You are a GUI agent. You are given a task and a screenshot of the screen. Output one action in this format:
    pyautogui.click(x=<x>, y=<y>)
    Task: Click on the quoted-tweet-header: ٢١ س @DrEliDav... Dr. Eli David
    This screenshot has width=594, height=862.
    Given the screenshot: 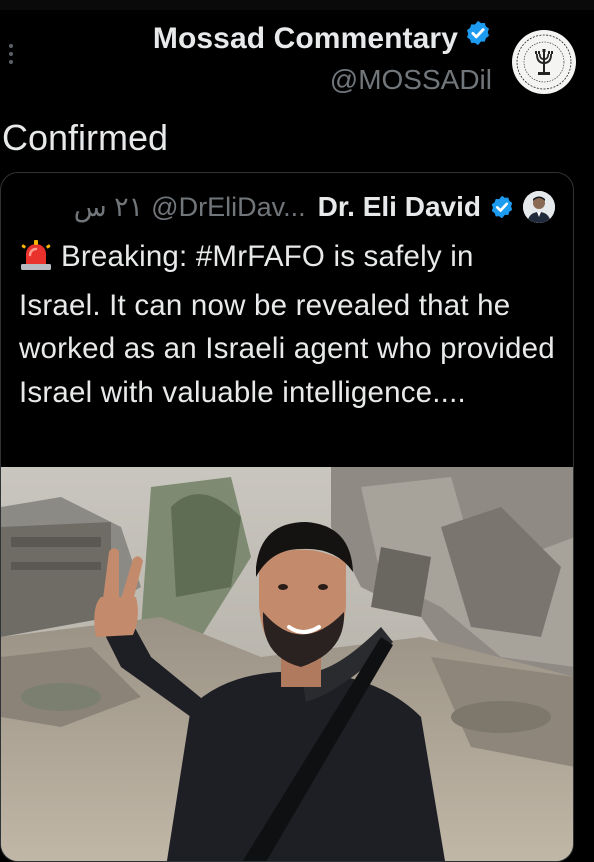 What is the action you would take?
    pyautogui.click(x=314, y=207)
    